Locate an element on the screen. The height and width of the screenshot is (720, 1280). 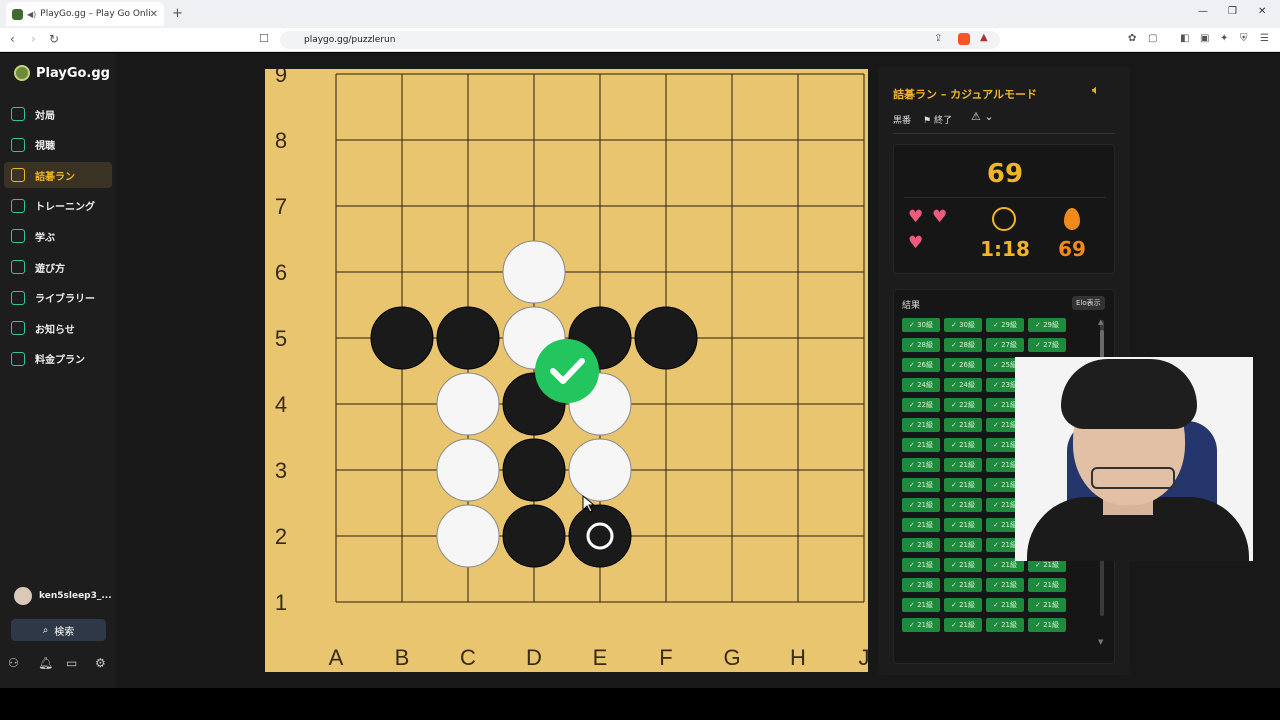
success-check-icon is located at coordinates (567, 371).